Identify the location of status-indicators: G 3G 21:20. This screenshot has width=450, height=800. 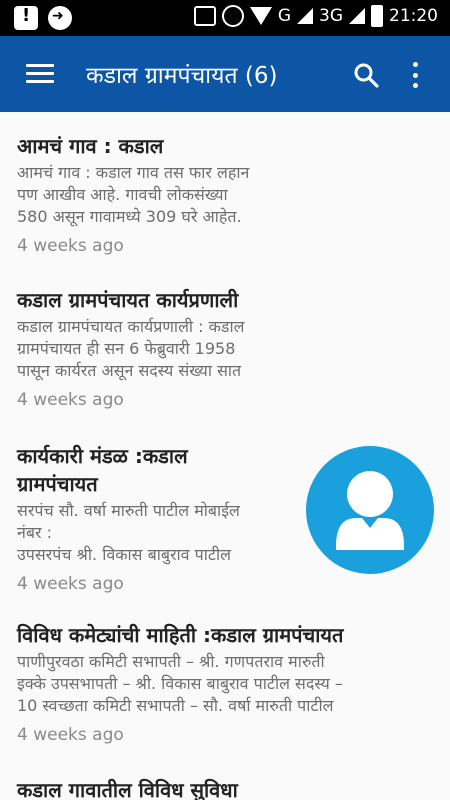
(315, 16).